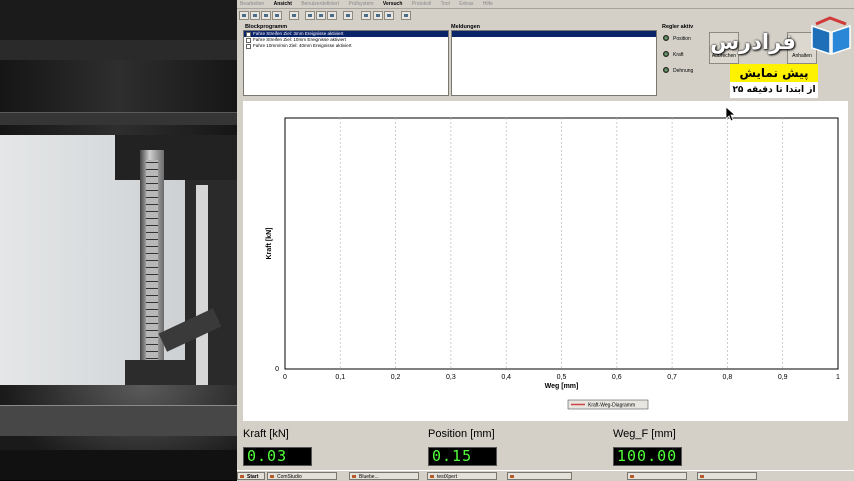 This screenshot has width=854, height=481. What do you see at coordinates (462, 476) in the screenshot?
I see `taskbar-item: testXpert` at bounding box center [462, 476].